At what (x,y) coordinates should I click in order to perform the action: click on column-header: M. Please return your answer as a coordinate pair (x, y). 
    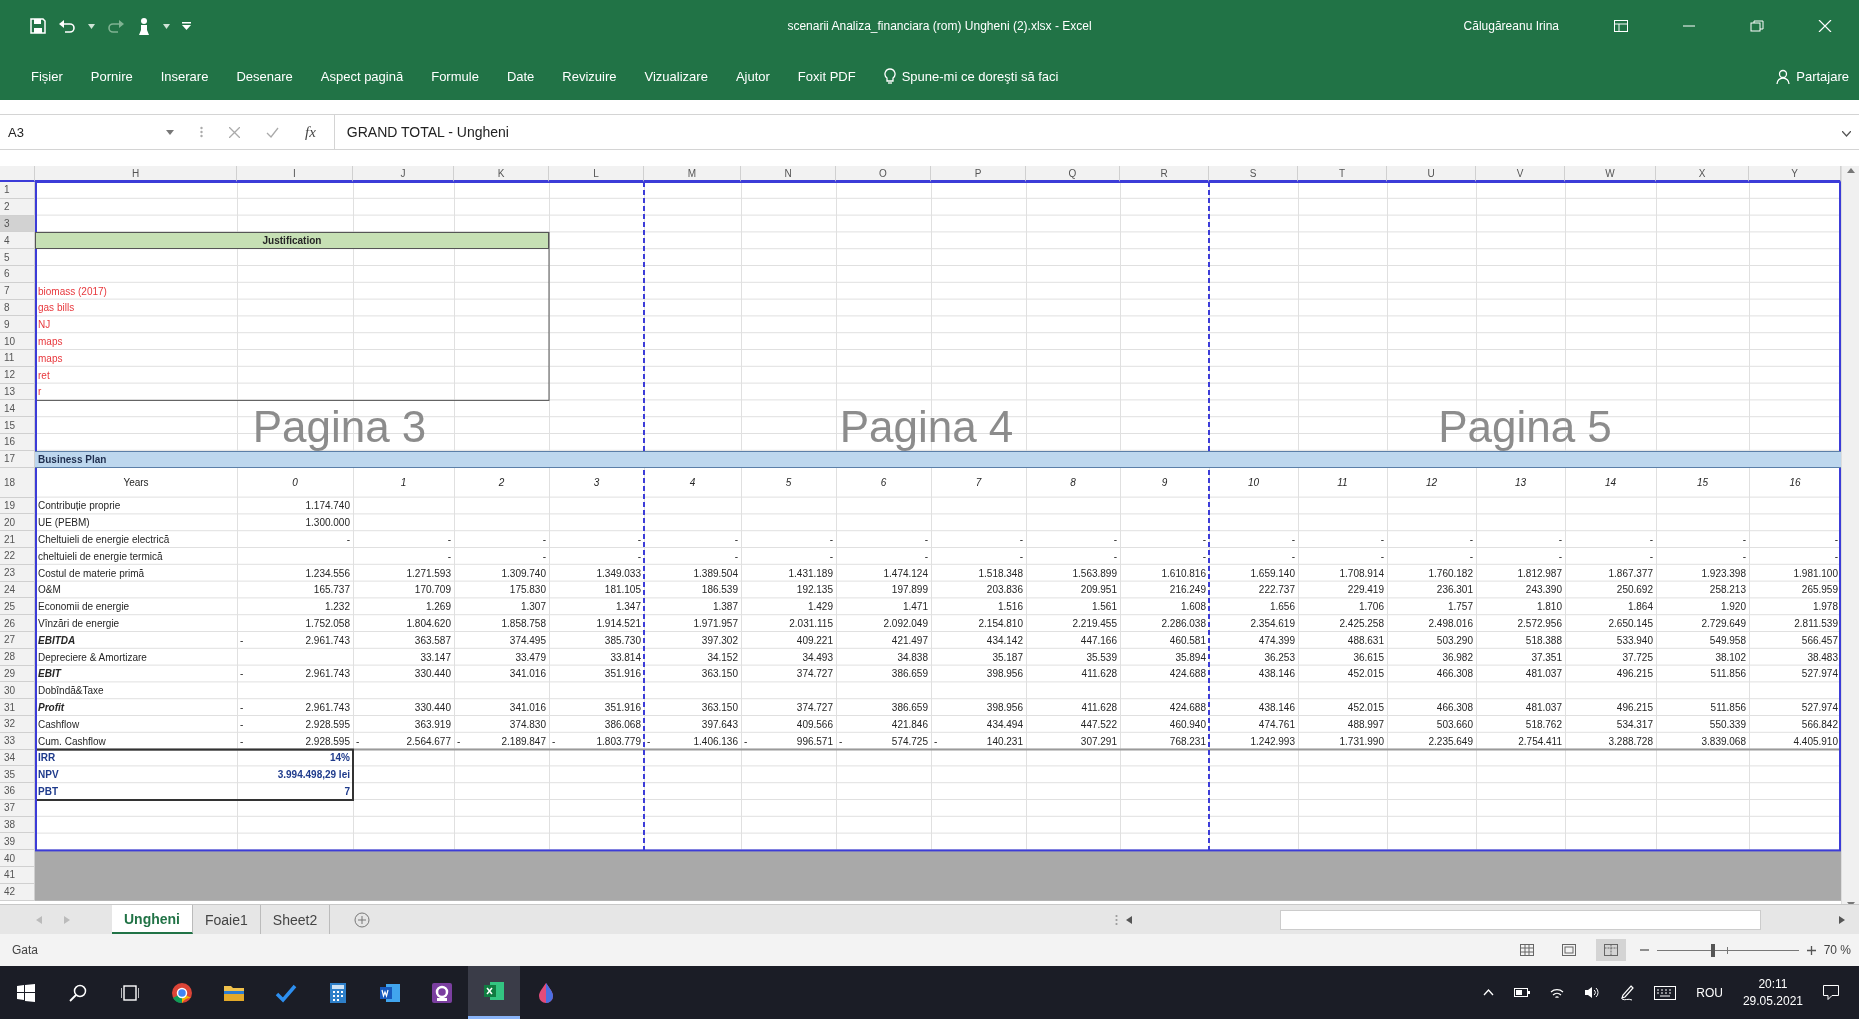
    Looking at the image, I should click on (692, 174).